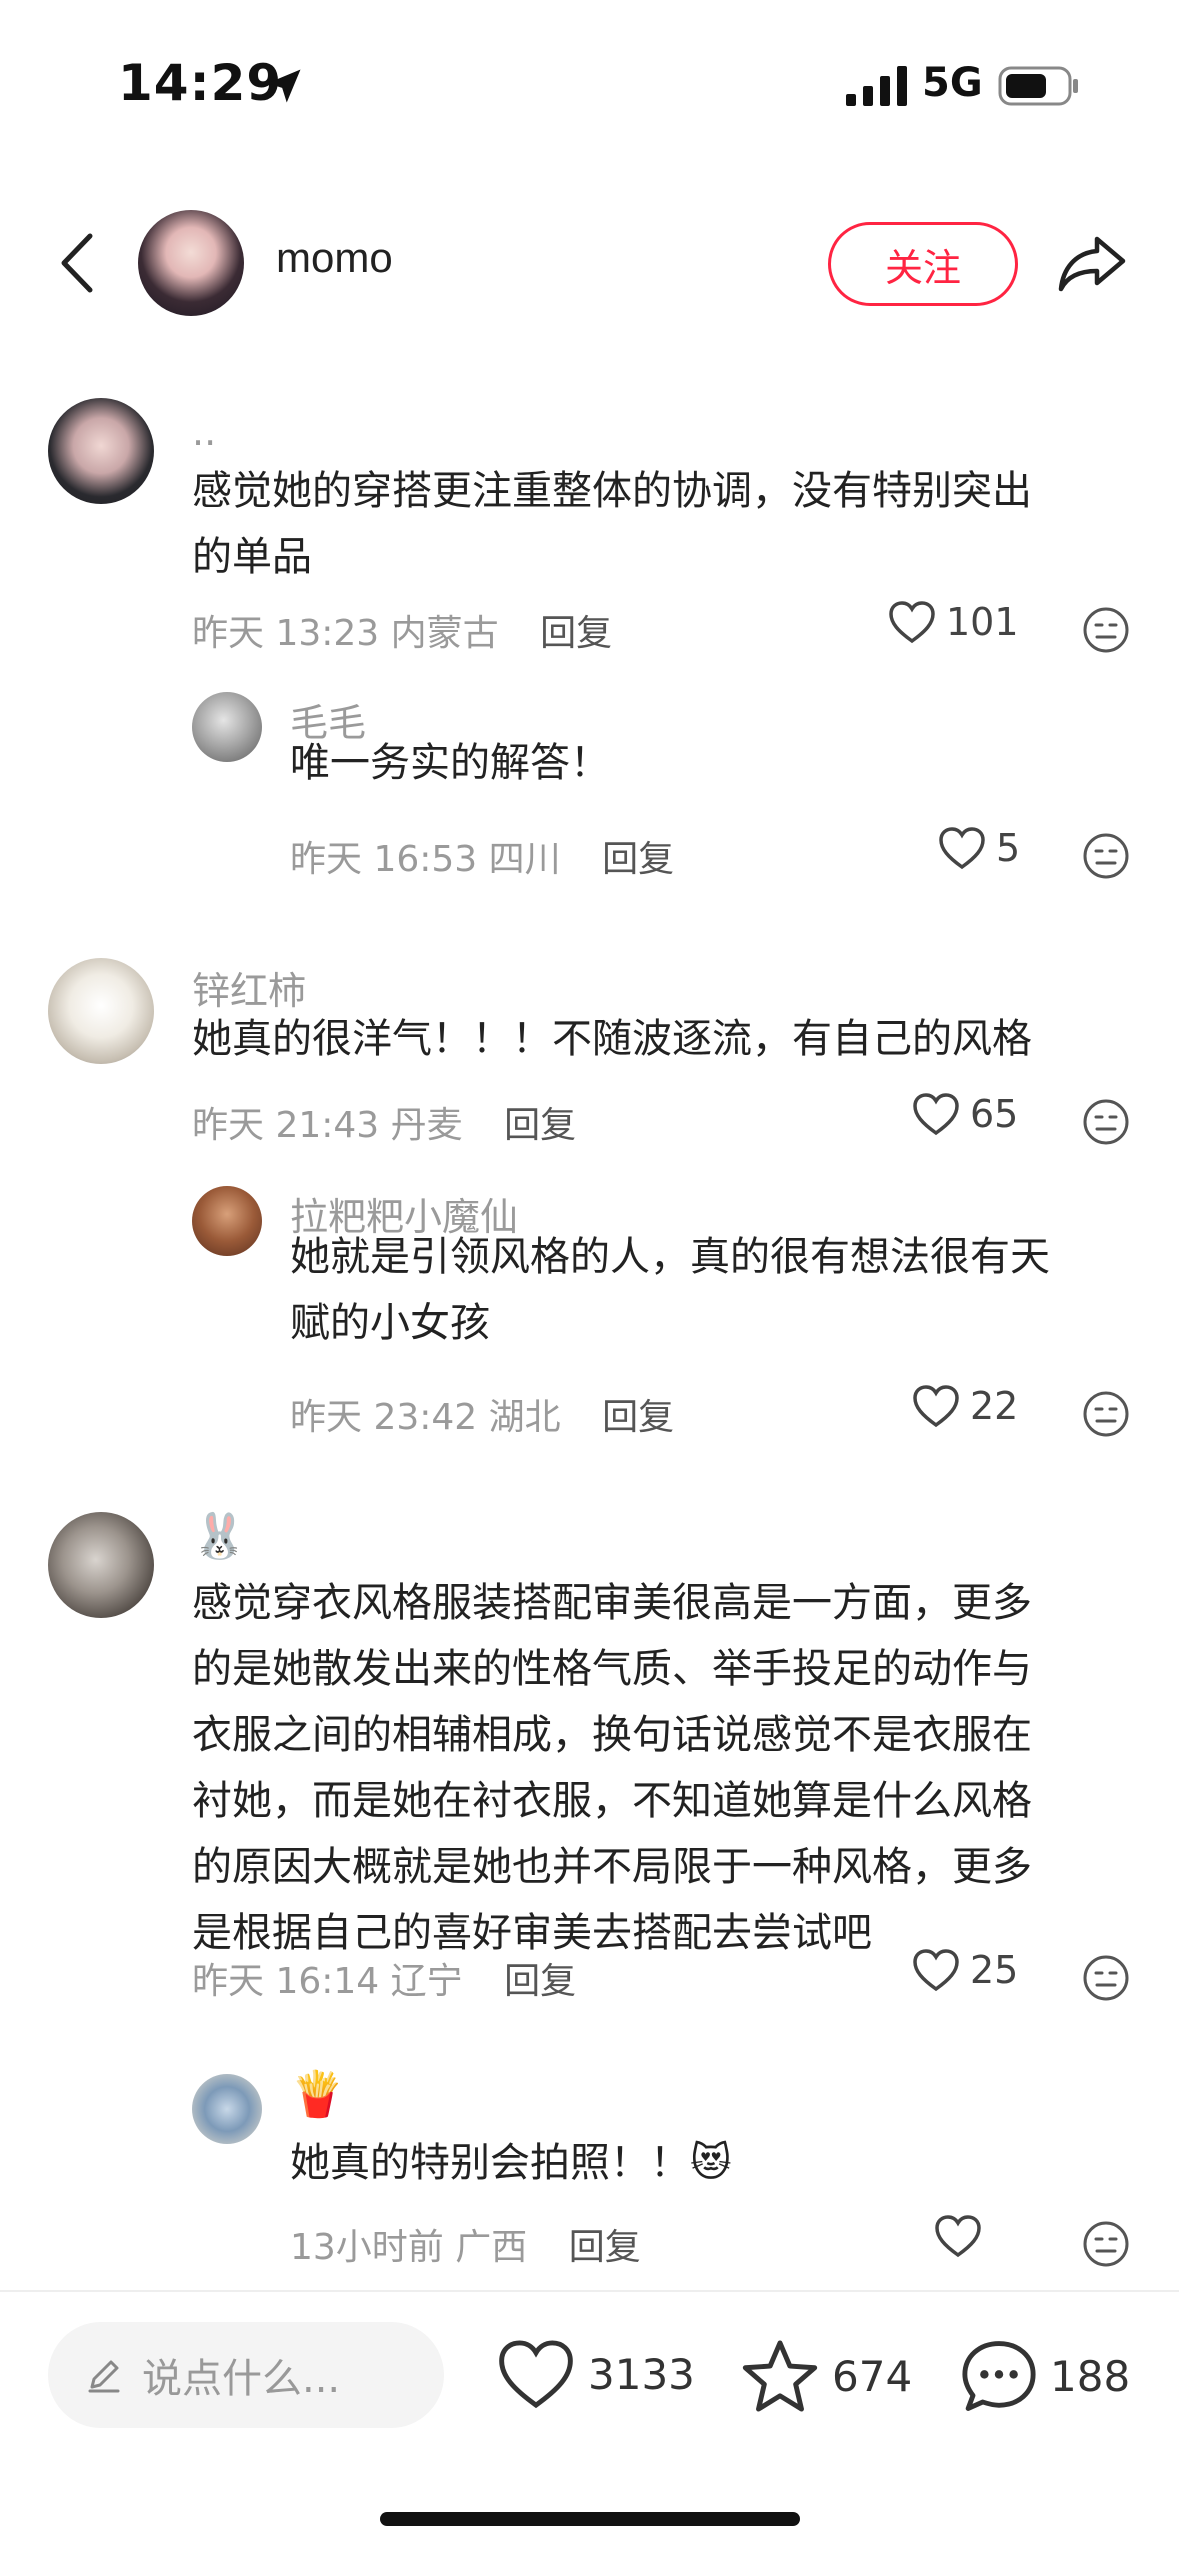  I want to click on collect-count: 674, so click(872, 2376).